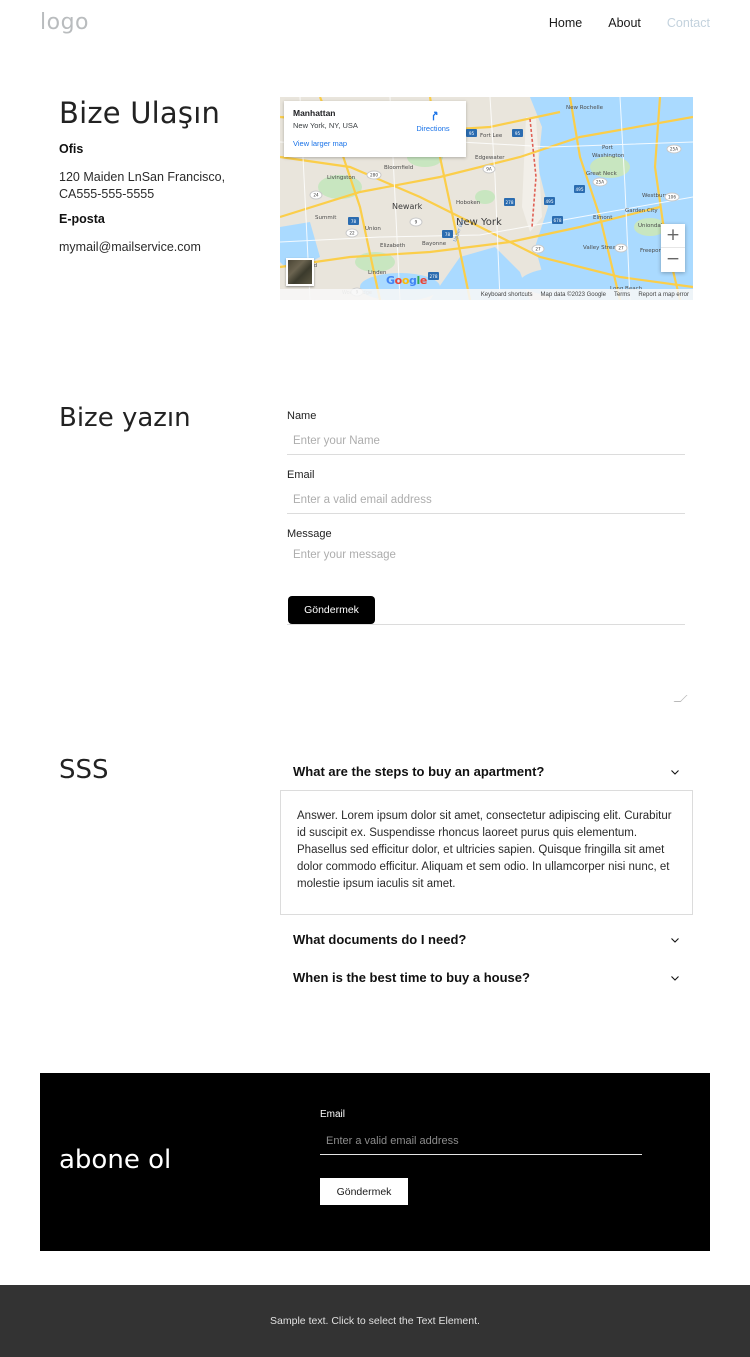 The height and width of the screenshot is (1357, 750). I want to click on svg-text: Garden City, so click(641, 211).